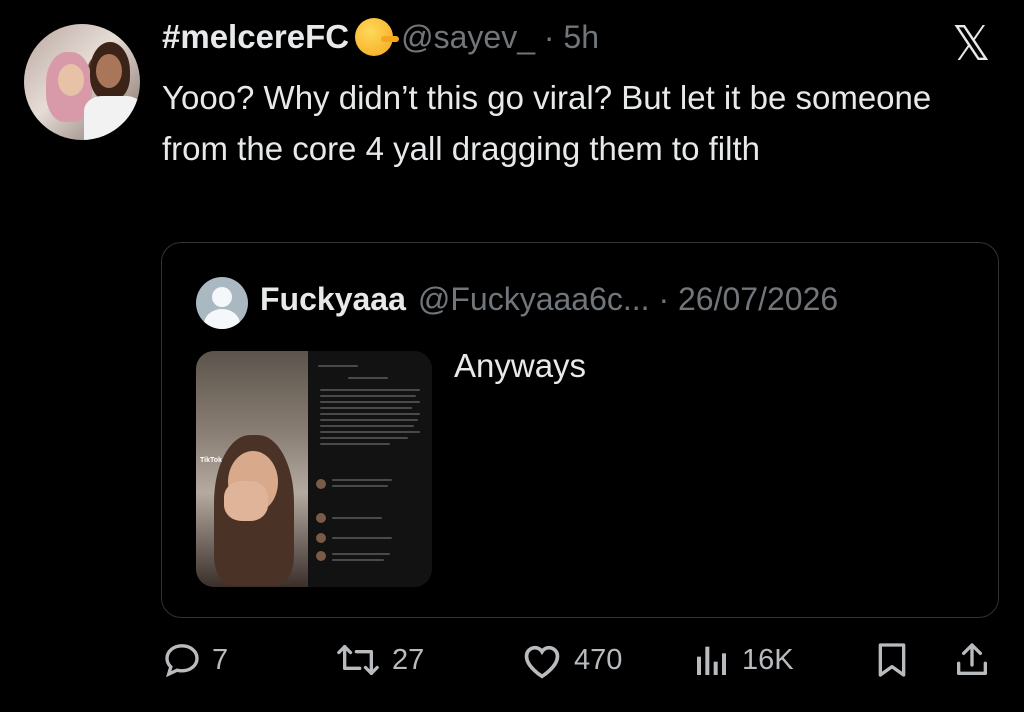 This screenshot has height=712, width=1024. Describe the element at coordinates (542, 662) in the screenshot. I see `heart-icon` at that location.